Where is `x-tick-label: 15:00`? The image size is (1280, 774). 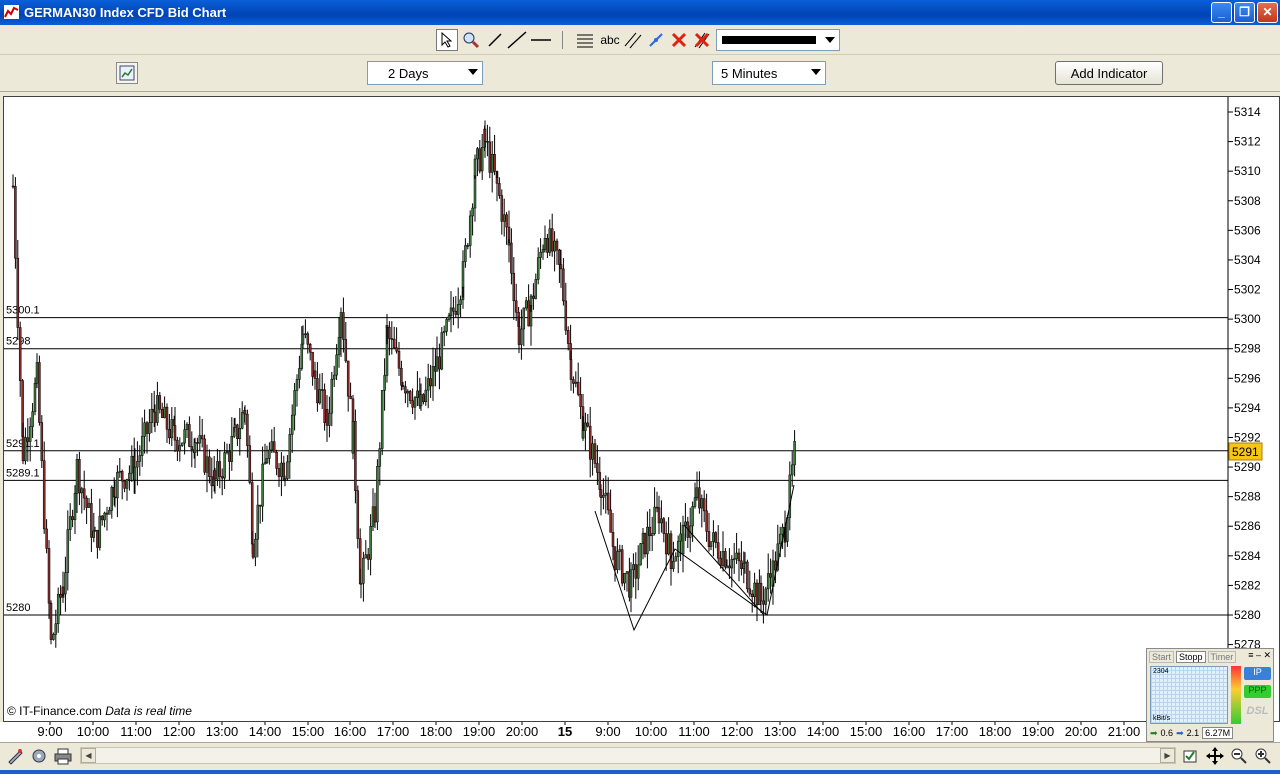
x-tick-label: 15:00 is located at coordinates (308, 731).